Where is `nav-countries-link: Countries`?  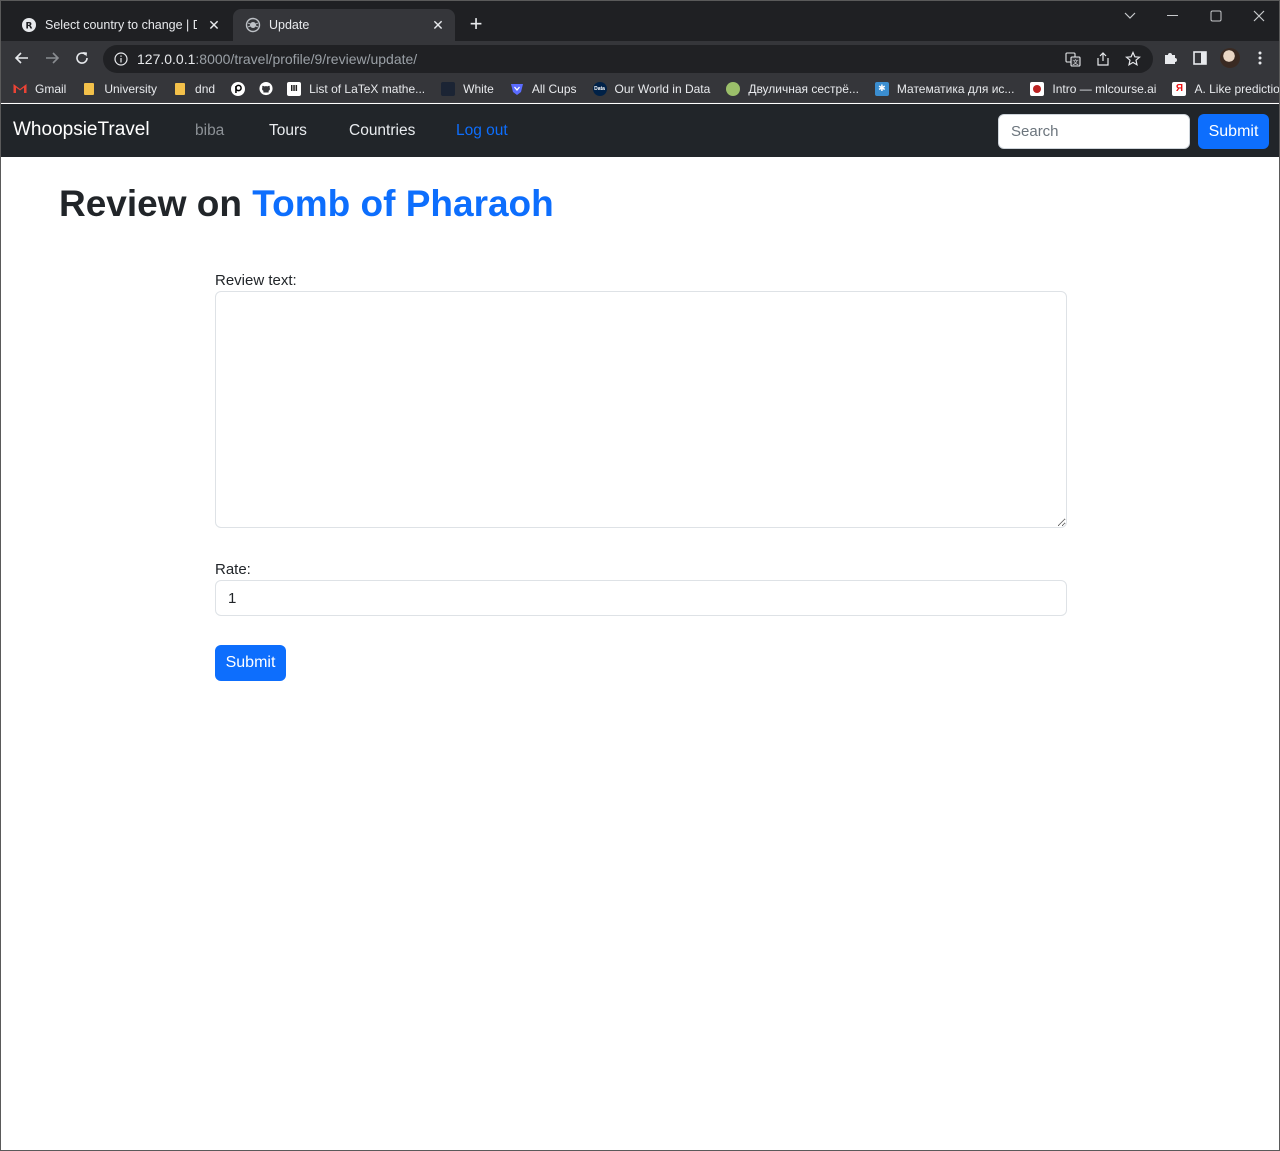
nav-countries-link: Countries is located at coordinates (382, 131).